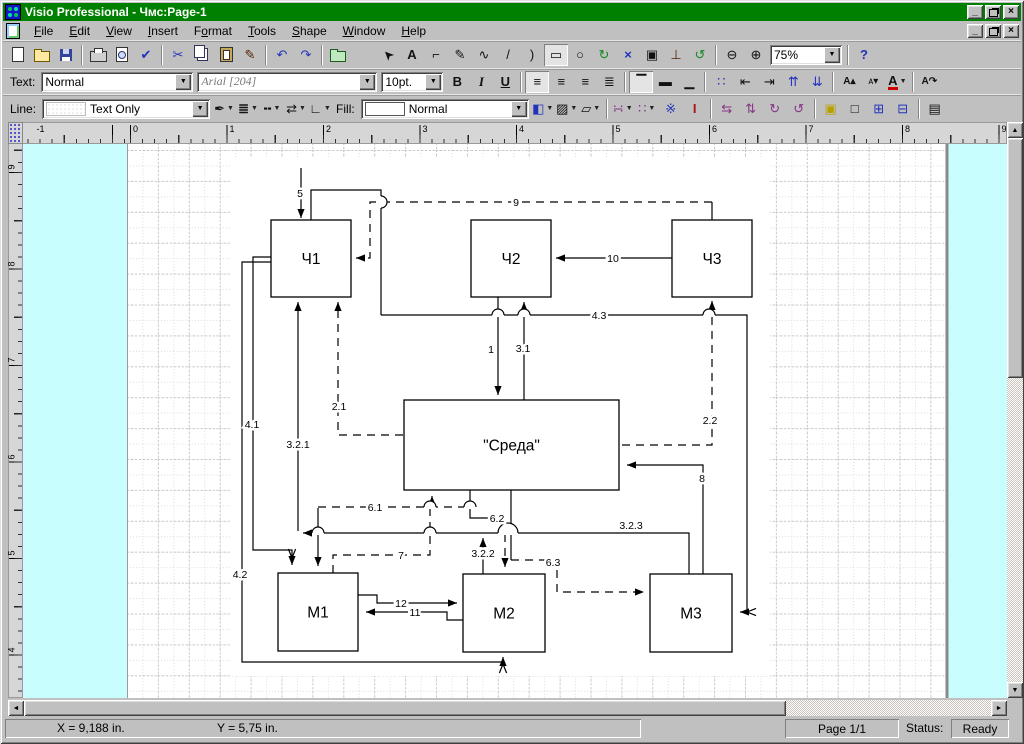 Image resolution: width=1024 pixels, height=744 pixels. Describe the element at coordinates (537, 81) in the screenshot. I see `align-left-button: ≡` at that location.